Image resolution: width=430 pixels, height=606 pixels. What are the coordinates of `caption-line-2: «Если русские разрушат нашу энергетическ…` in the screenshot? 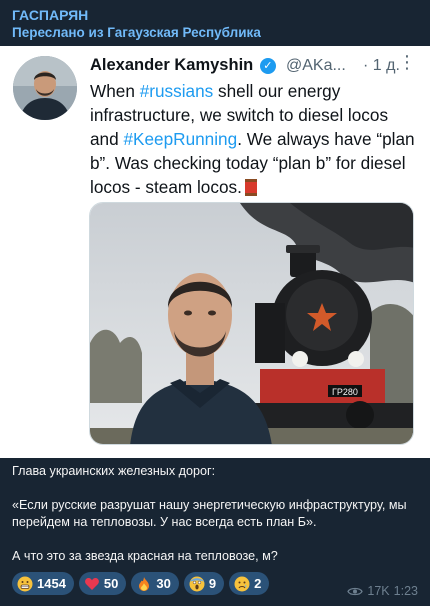 It's located at (209, 513).